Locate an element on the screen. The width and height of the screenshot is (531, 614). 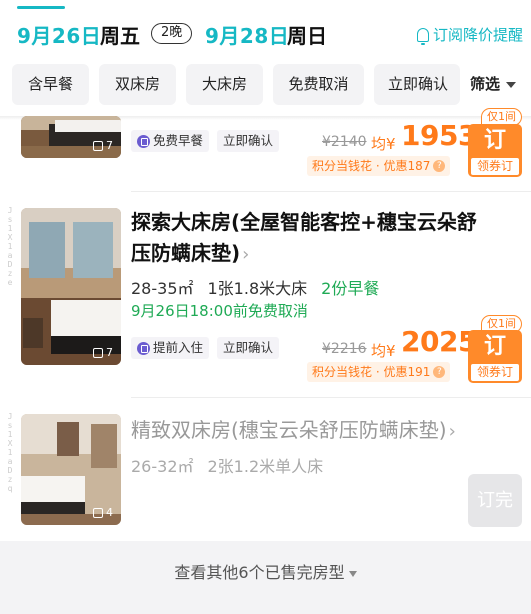
points-discount: 积分当钱花 · 优惠187 ? is located at coordinates (379, 166).